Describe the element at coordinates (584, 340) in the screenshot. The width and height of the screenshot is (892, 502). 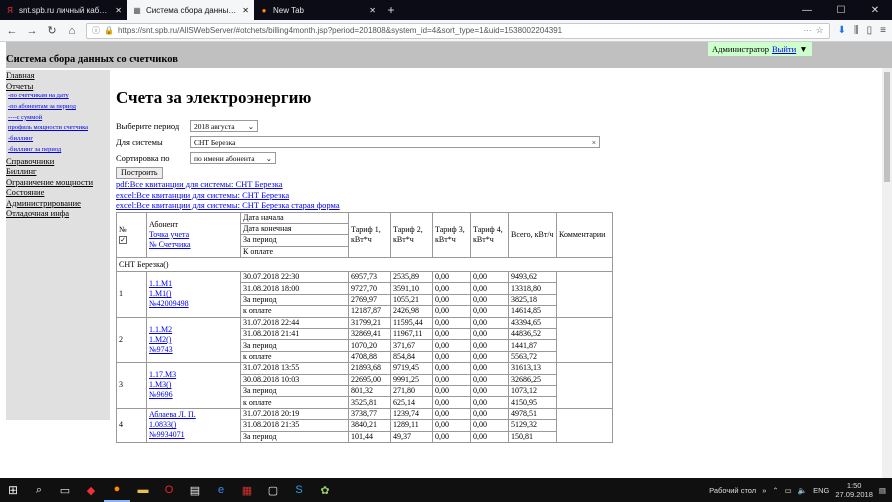
I see `row-comment` at that location.